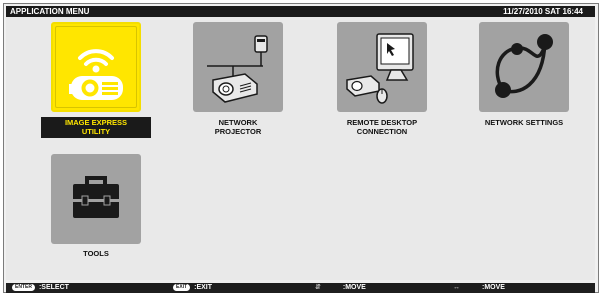  What do you see at coordinates (493, 287) in the screenshot?
I see `move-horizontal-hint: :MOVE` at bounding box center [493, 287].